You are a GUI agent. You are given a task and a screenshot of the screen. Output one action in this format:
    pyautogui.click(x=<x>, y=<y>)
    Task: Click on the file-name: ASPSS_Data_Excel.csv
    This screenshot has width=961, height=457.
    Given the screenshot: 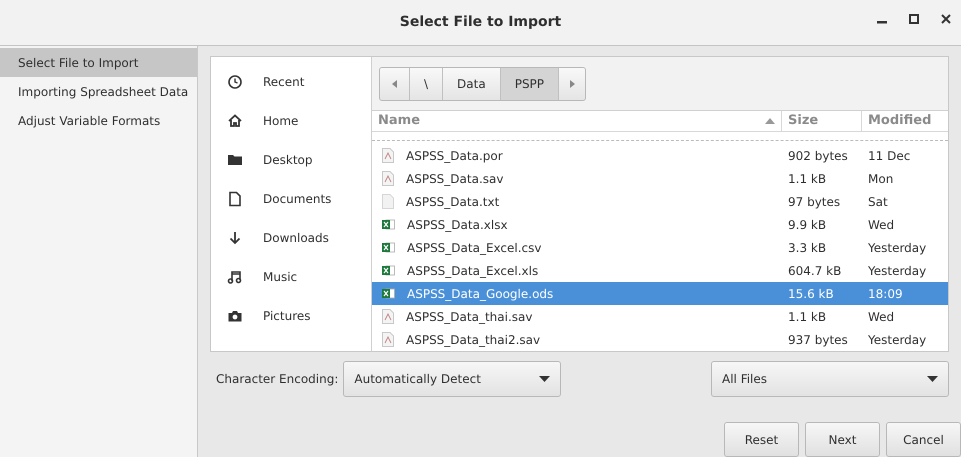 What is the action you would take?
    pyautogui.click(x=474, y=248)
    